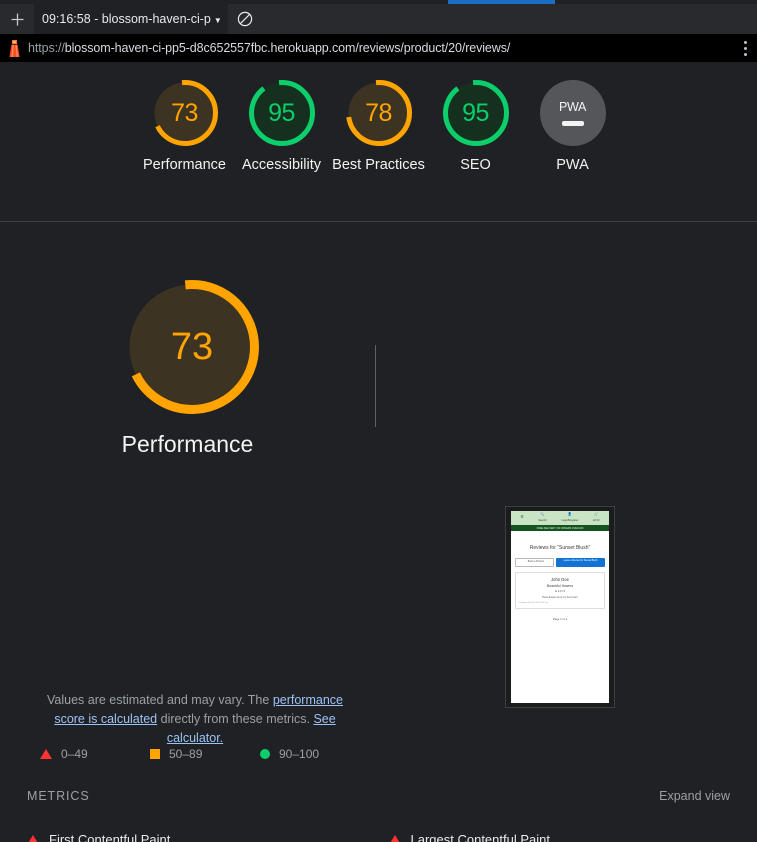 The height and width of the screenshot is (842, 757). I want to click on report-tab: 09:16:58 - blossom-haven-ci-p ▼, so click(131, 19).